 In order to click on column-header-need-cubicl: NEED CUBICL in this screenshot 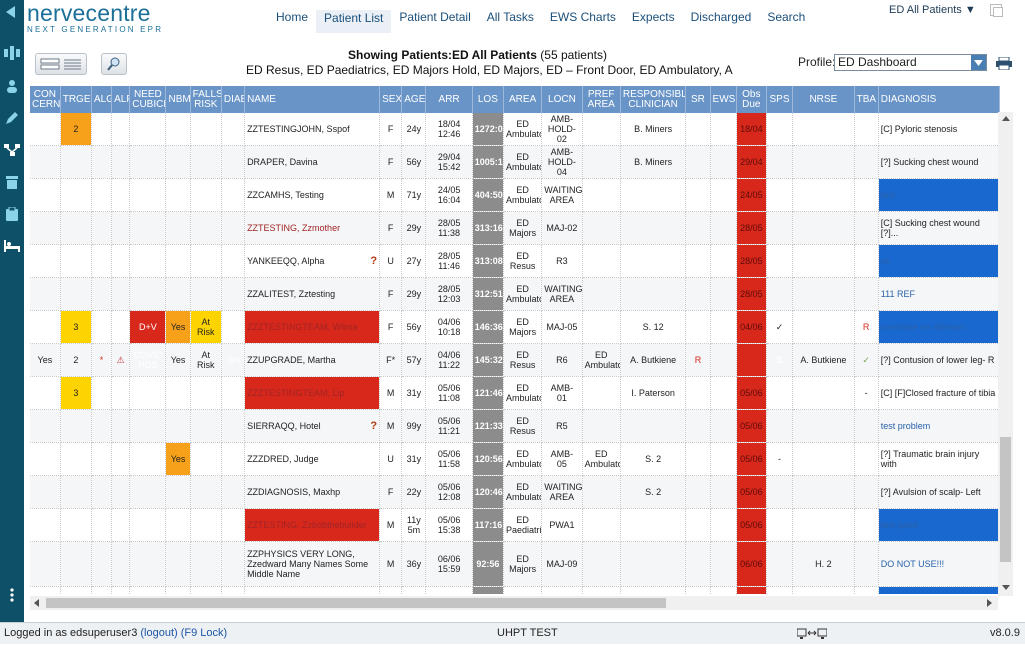, I will do `click(148, 99)`.